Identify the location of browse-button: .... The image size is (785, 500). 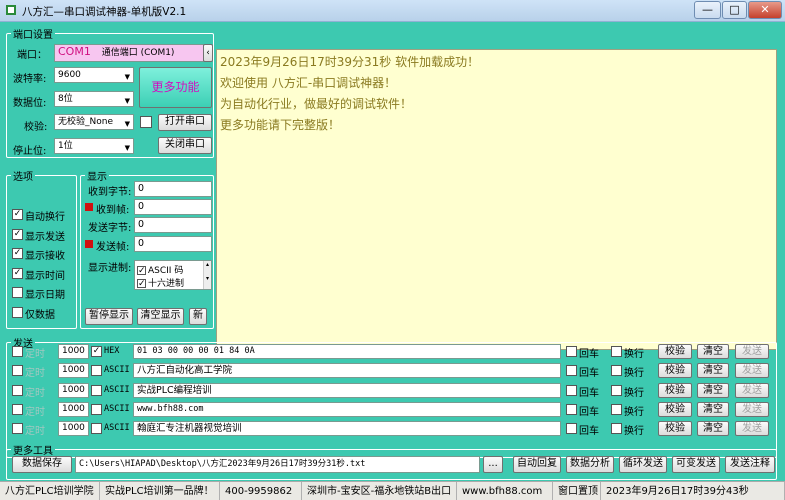
(493, 464).